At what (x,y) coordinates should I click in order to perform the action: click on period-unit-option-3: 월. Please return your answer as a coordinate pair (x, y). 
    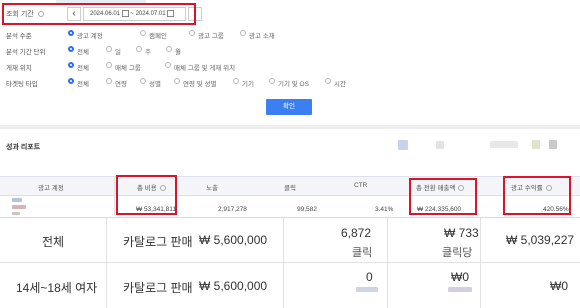
    Looking at the image, I should click on (178, 52).